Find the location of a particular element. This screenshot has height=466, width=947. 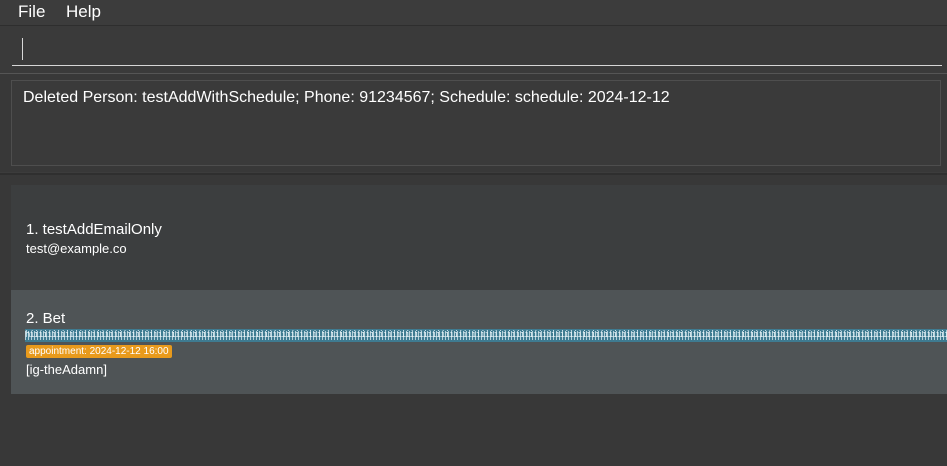

person-social-handle: [ig-theAdamn] is located at coordinates (66, 369).